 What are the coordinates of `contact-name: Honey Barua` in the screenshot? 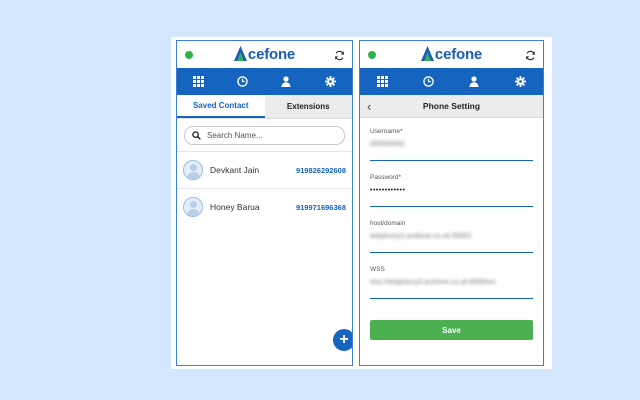 It's located at (235, 207).